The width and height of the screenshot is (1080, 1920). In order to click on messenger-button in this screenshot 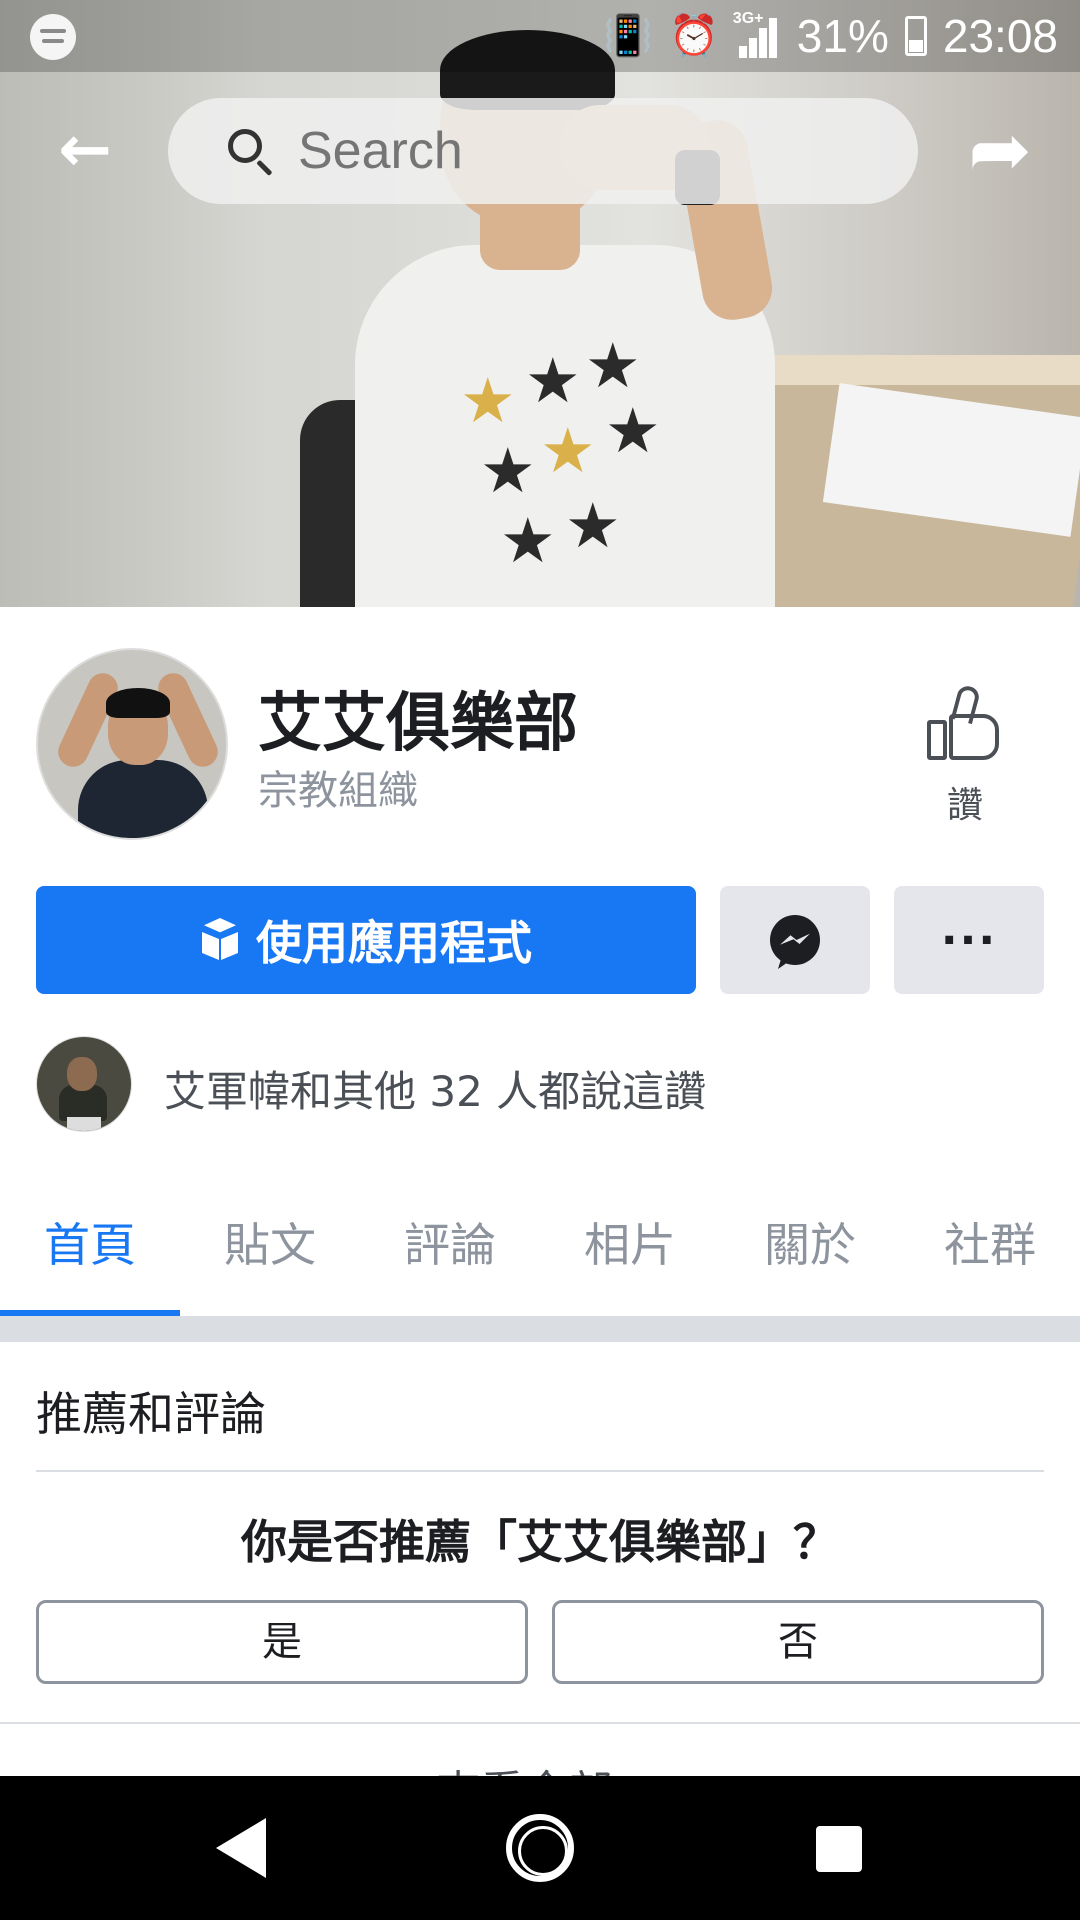, I will do `click(795, 940)`.